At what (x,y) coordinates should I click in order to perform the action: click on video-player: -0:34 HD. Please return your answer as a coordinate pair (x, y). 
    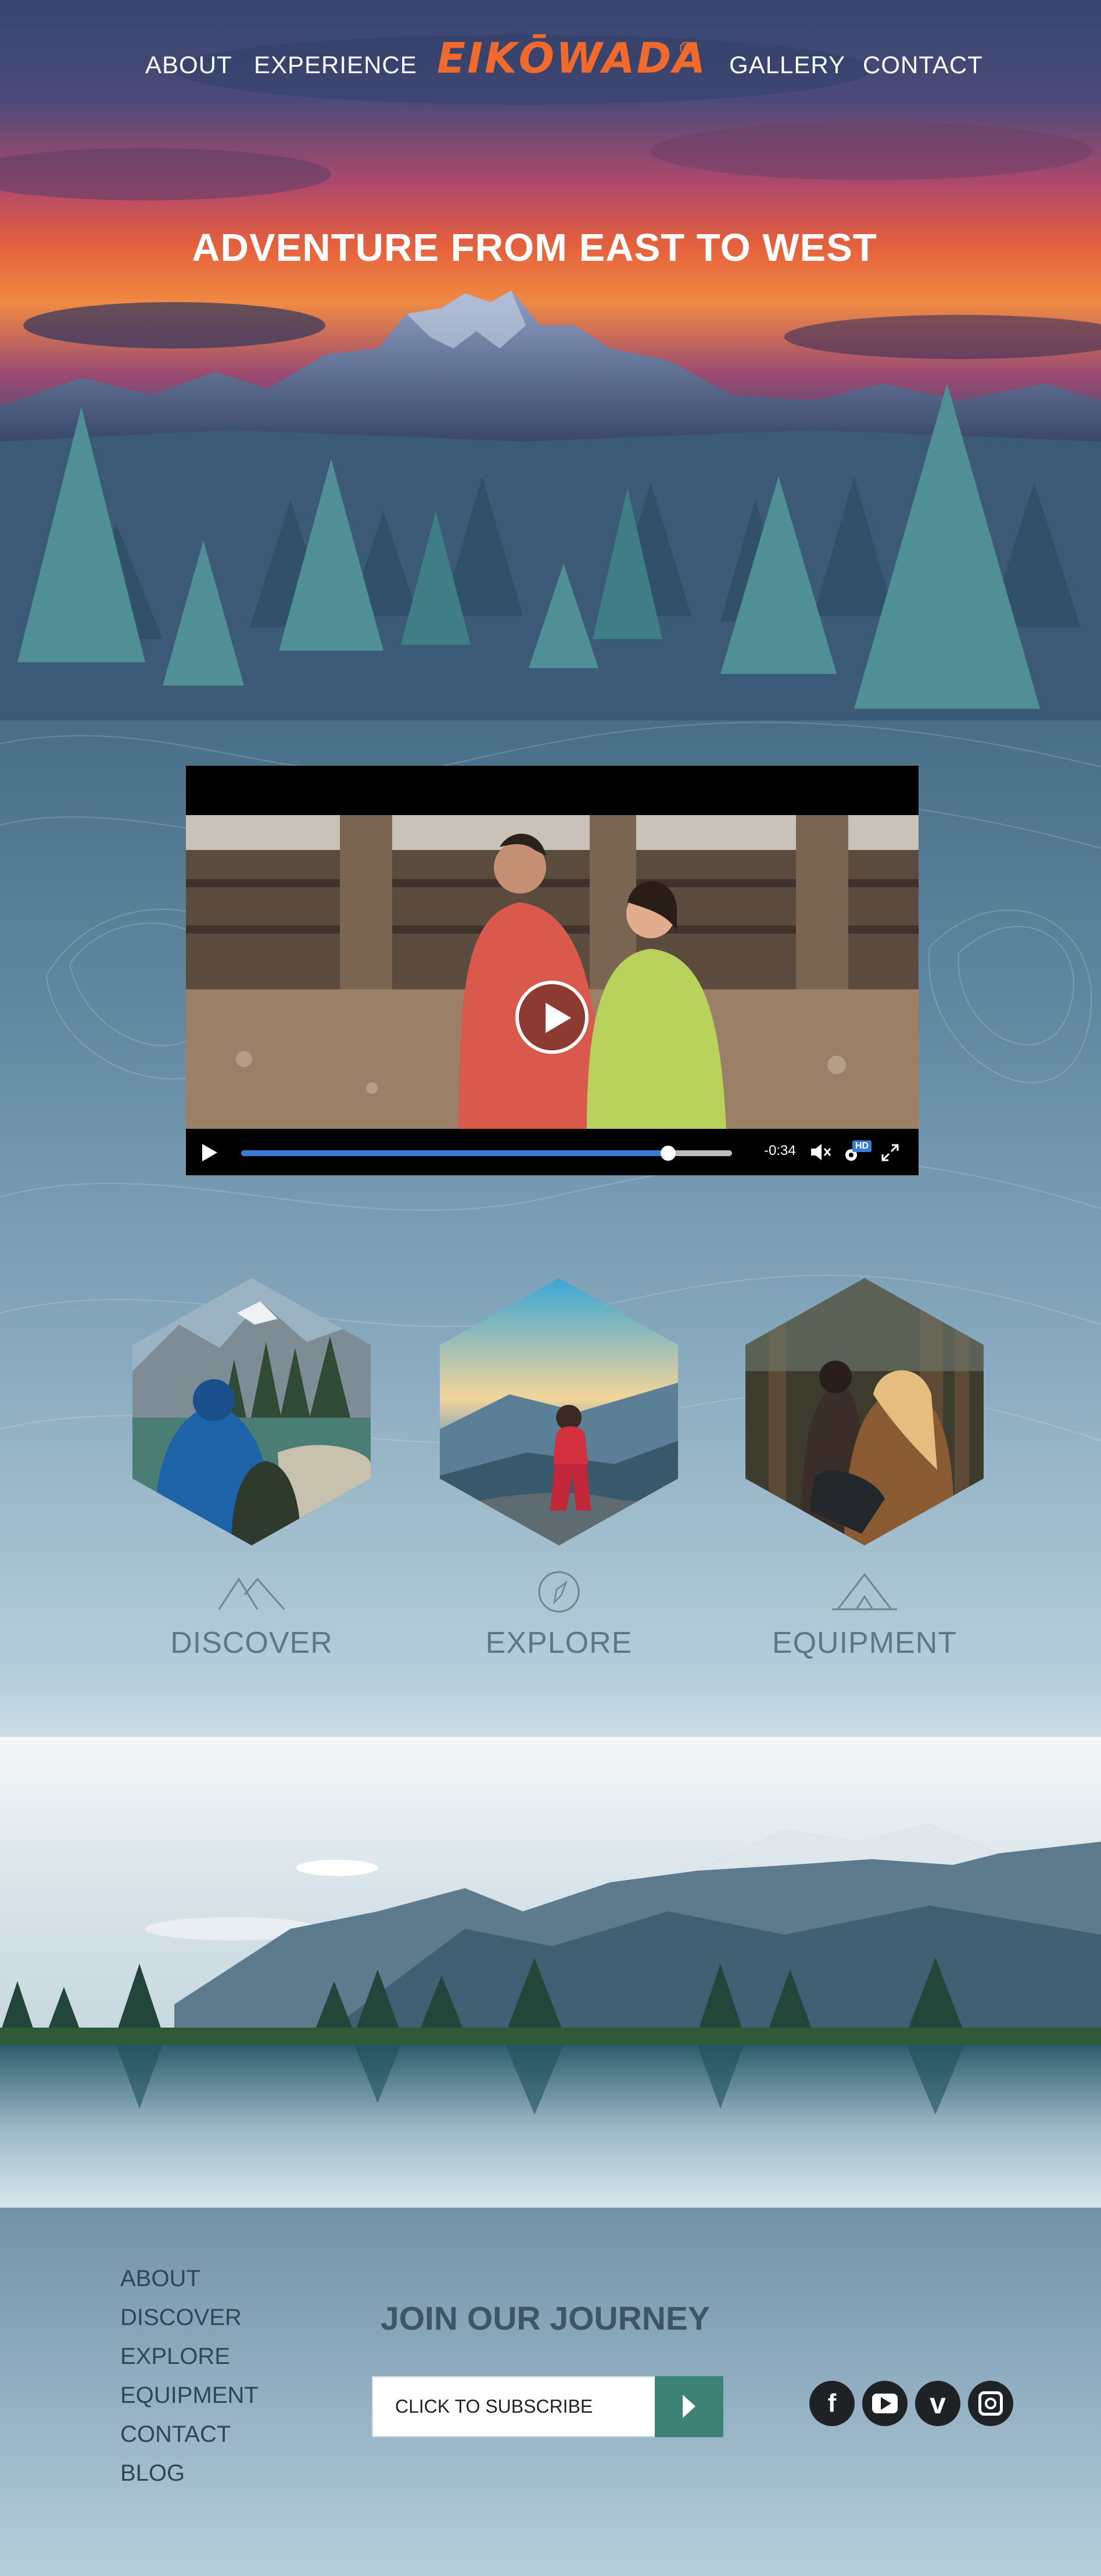
    Looking at the image, I should click on (552, 970).